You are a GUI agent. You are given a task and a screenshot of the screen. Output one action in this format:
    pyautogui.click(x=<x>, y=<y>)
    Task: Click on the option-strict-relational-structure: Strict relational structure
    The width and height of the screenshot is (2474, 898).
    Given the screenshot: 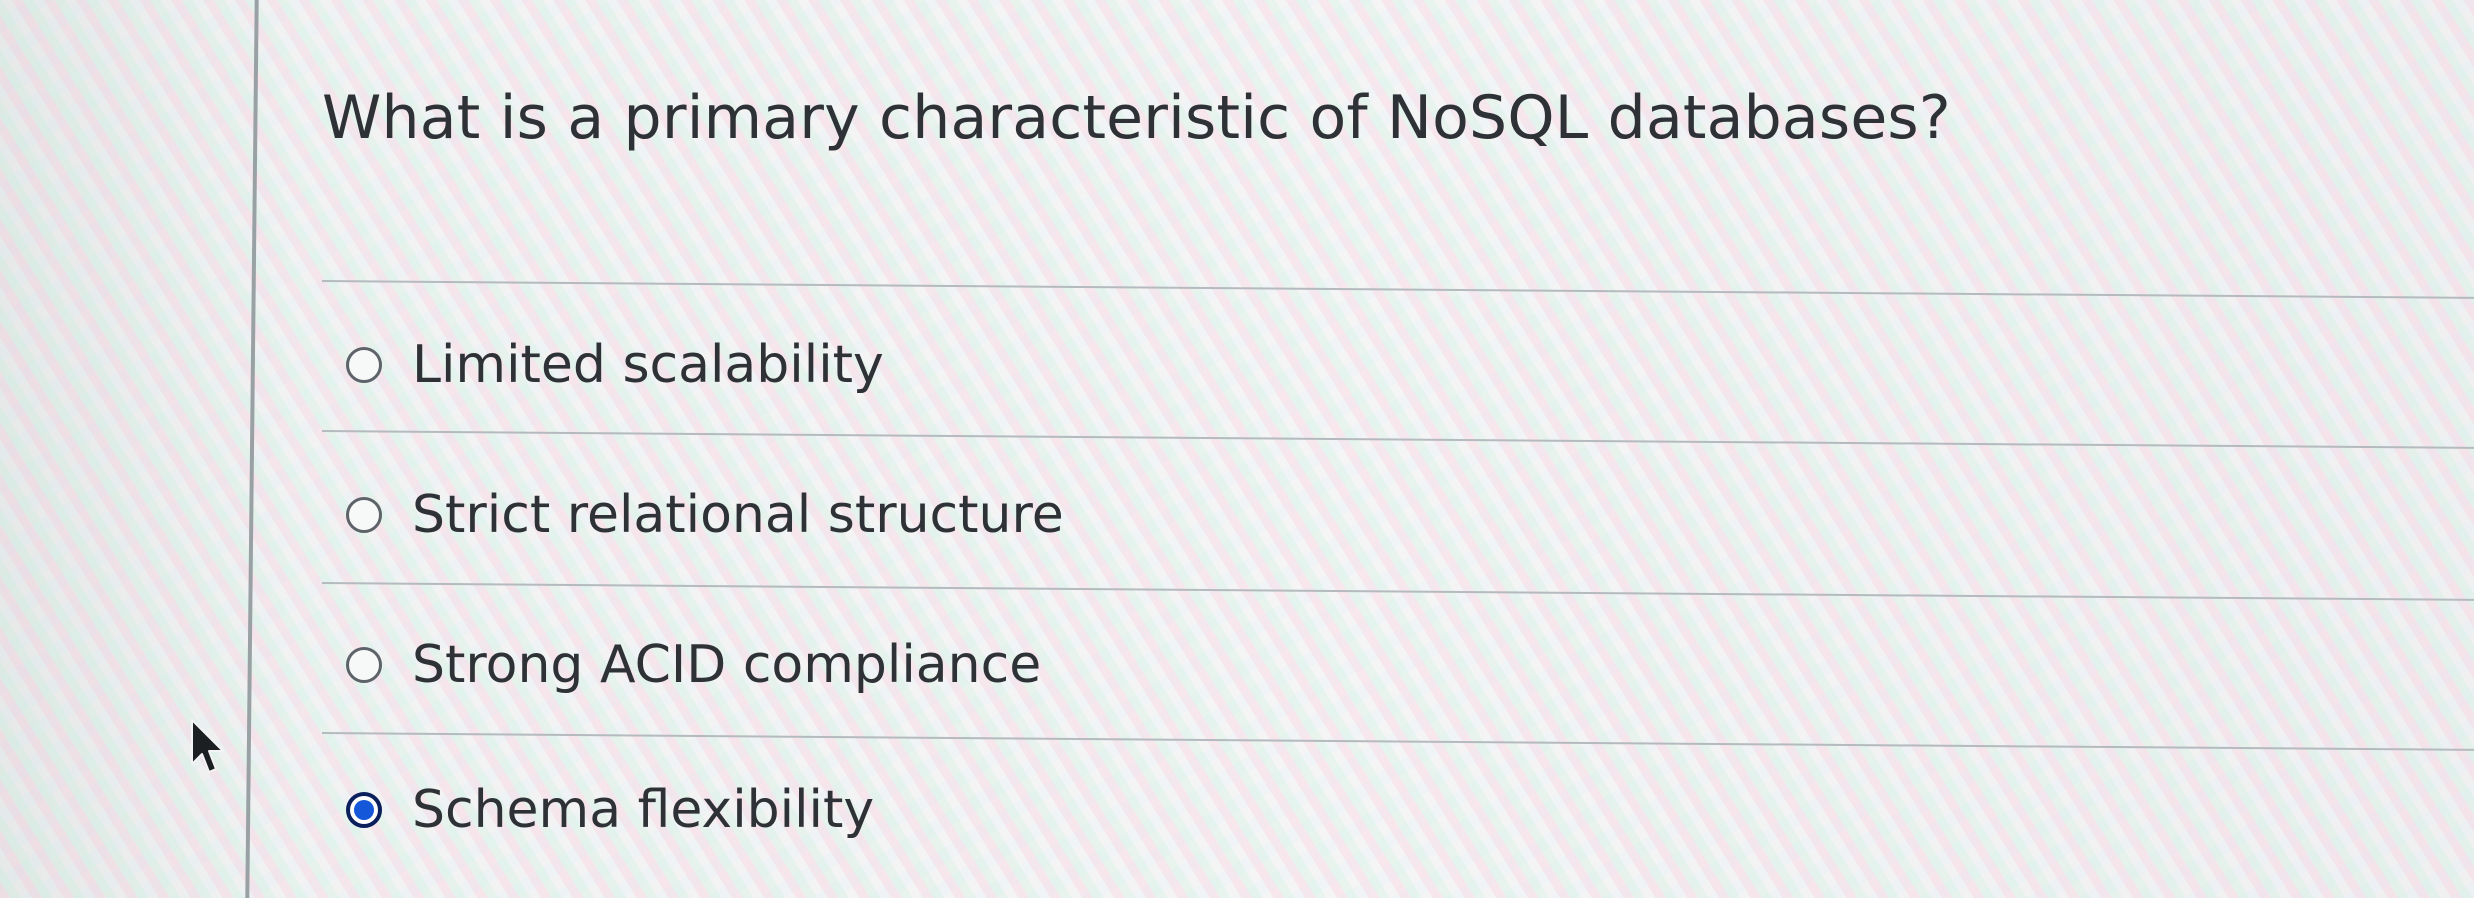 What is the action you would take?
    pyautogui.click(x=705, y=515)
    